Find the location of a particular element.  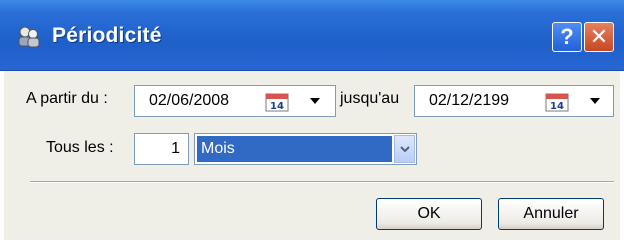

until-date-picker: 02/12/2199 14 is located at coordinates (514, 101).